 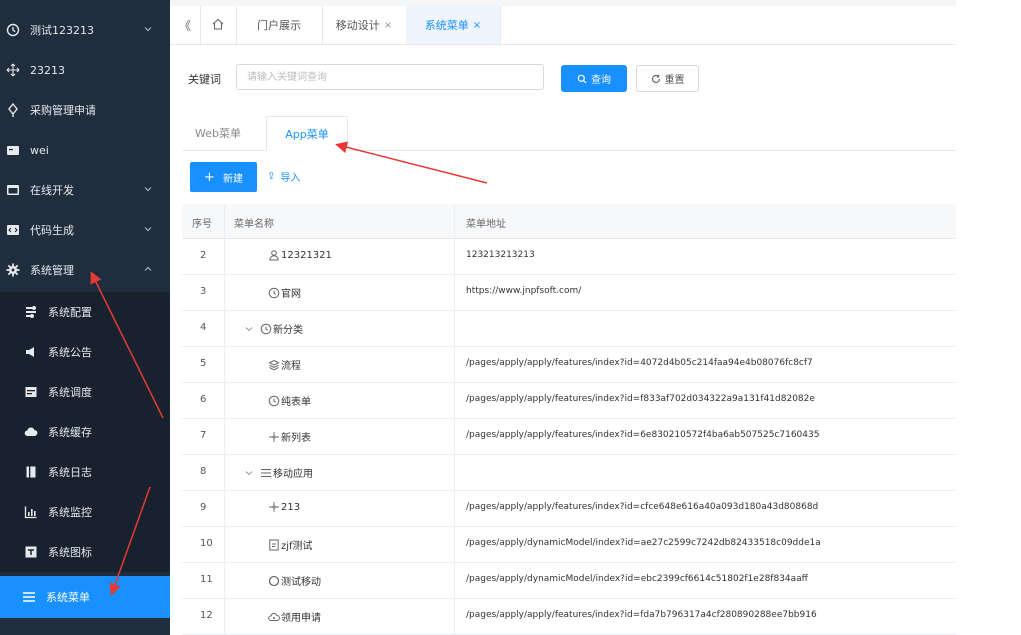 I want to click on menu-name-cell: 官网, so click(x=284, y=292).